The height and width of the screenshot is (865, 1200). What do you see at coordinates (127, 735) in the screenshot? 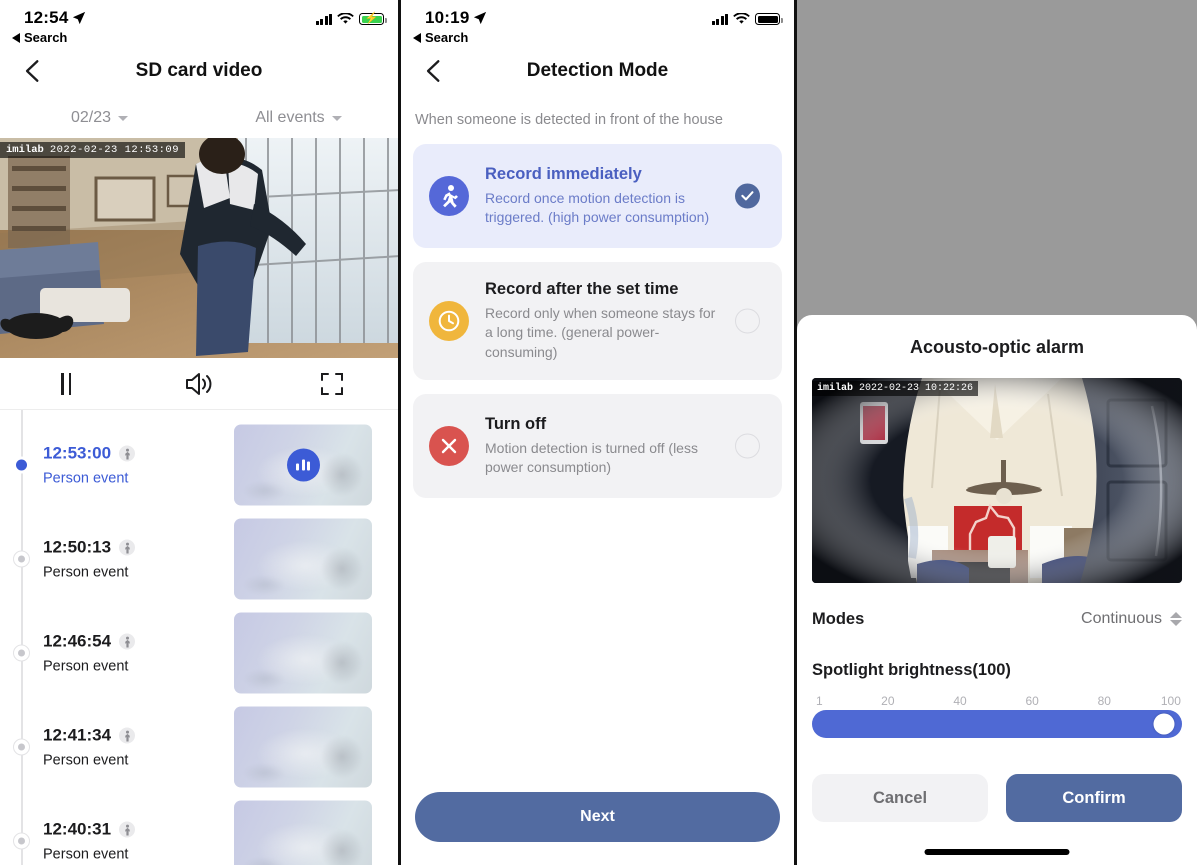
I see `person-icon` at bounding box center [127, 735].